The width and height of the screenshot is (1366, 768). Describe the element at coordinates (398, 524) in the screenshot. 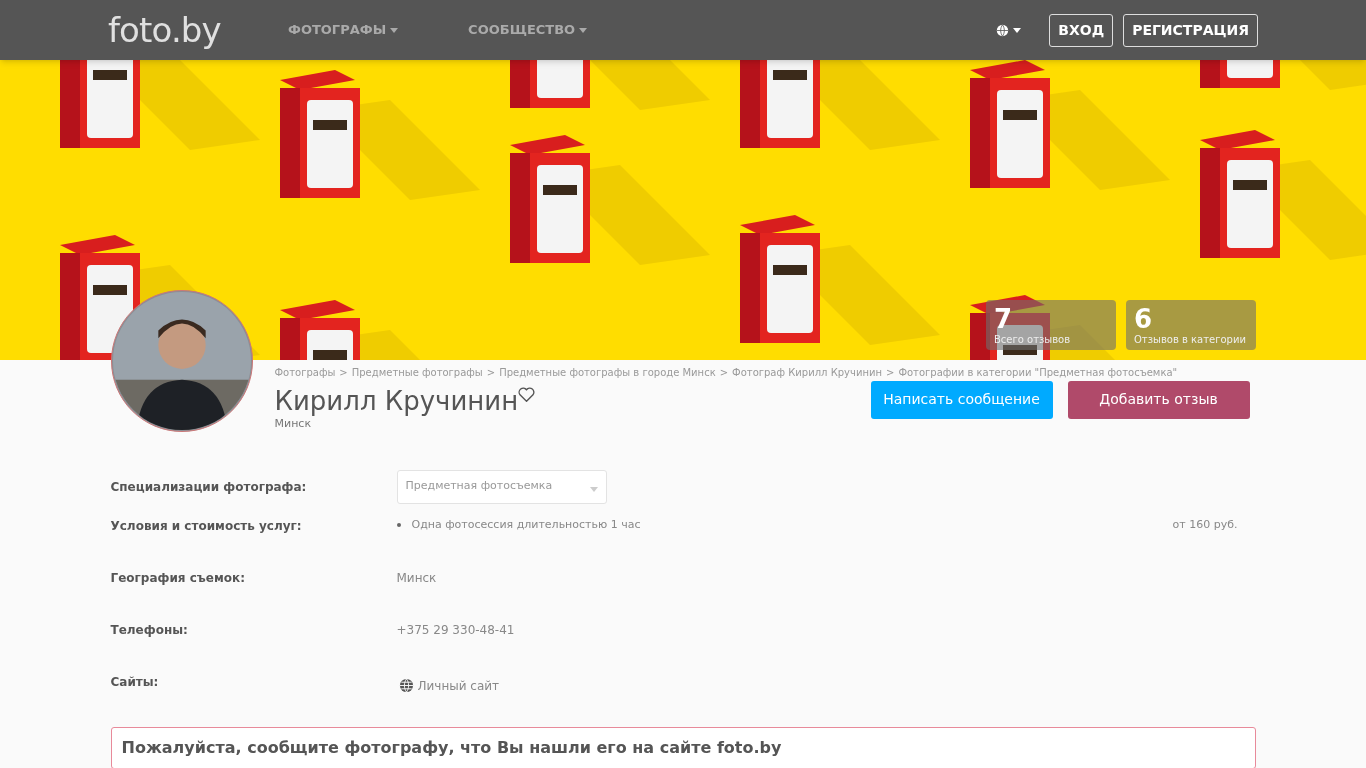

I see `bullet-icon` at that location.